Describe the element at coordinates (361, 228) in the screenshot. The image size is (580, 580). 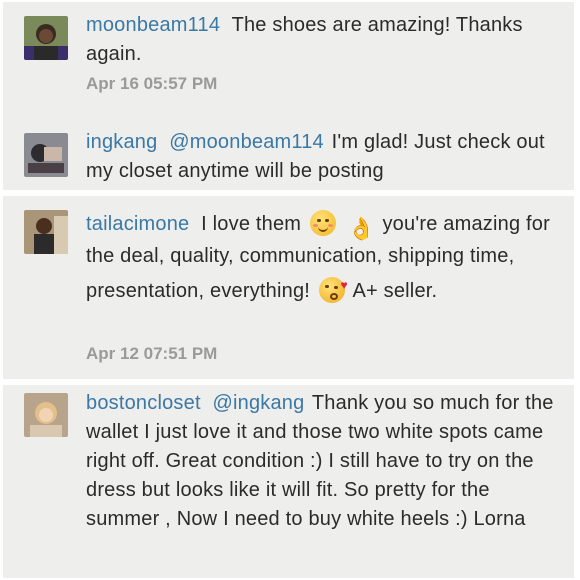
I see `ok-hand-icon: 👌` at that location.